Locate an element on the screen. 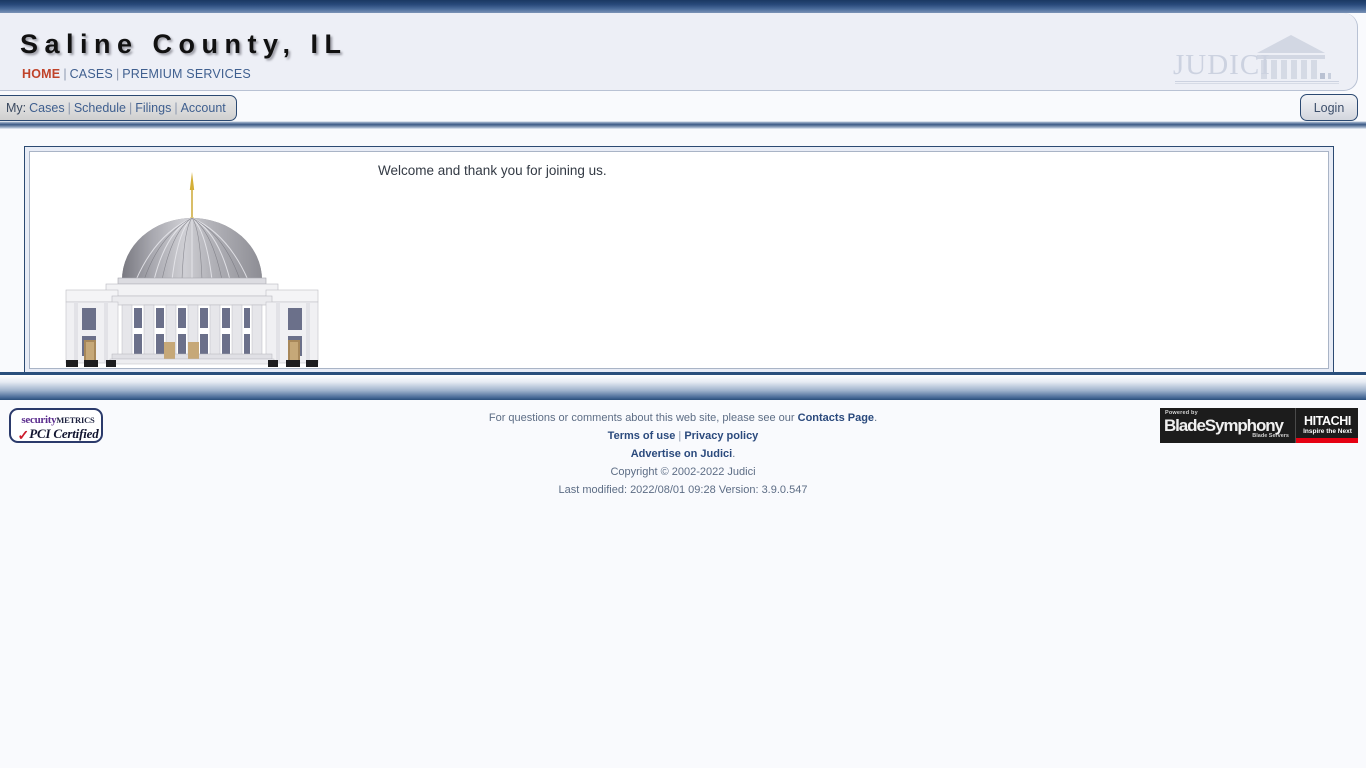 This screenshot has height=768, width=1366. nav-item-premium-services: PREMIUM SERVICES is located at coordinates (186, 74).